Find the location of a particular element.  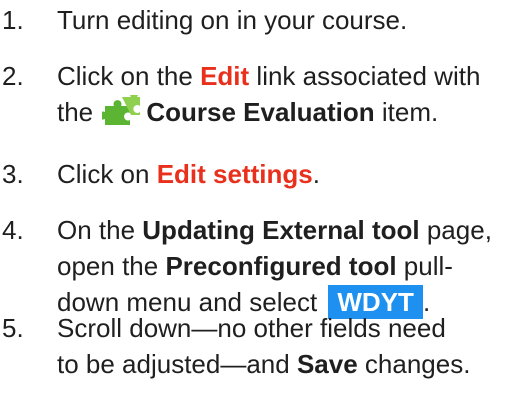

edit-link-label: Edit is located at coordinates (225, 76).